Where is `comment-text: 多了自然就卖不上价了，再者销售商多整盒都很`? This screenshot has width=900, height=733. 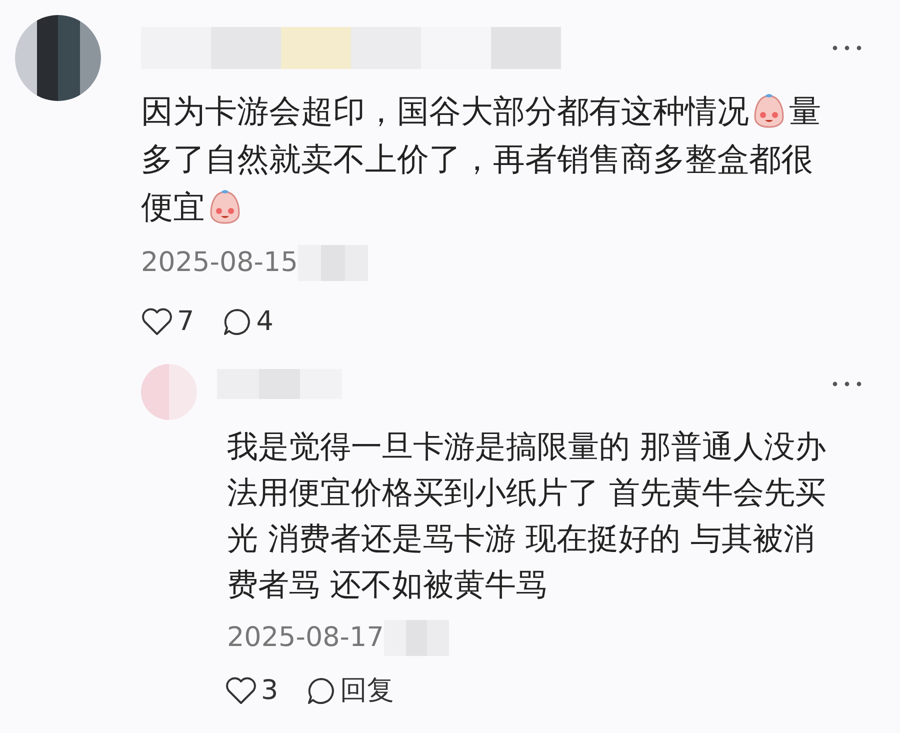 comment-text: 多了自然就卖不上价了，再者销售商多整盒都很 is located at coordinates (477, 159).